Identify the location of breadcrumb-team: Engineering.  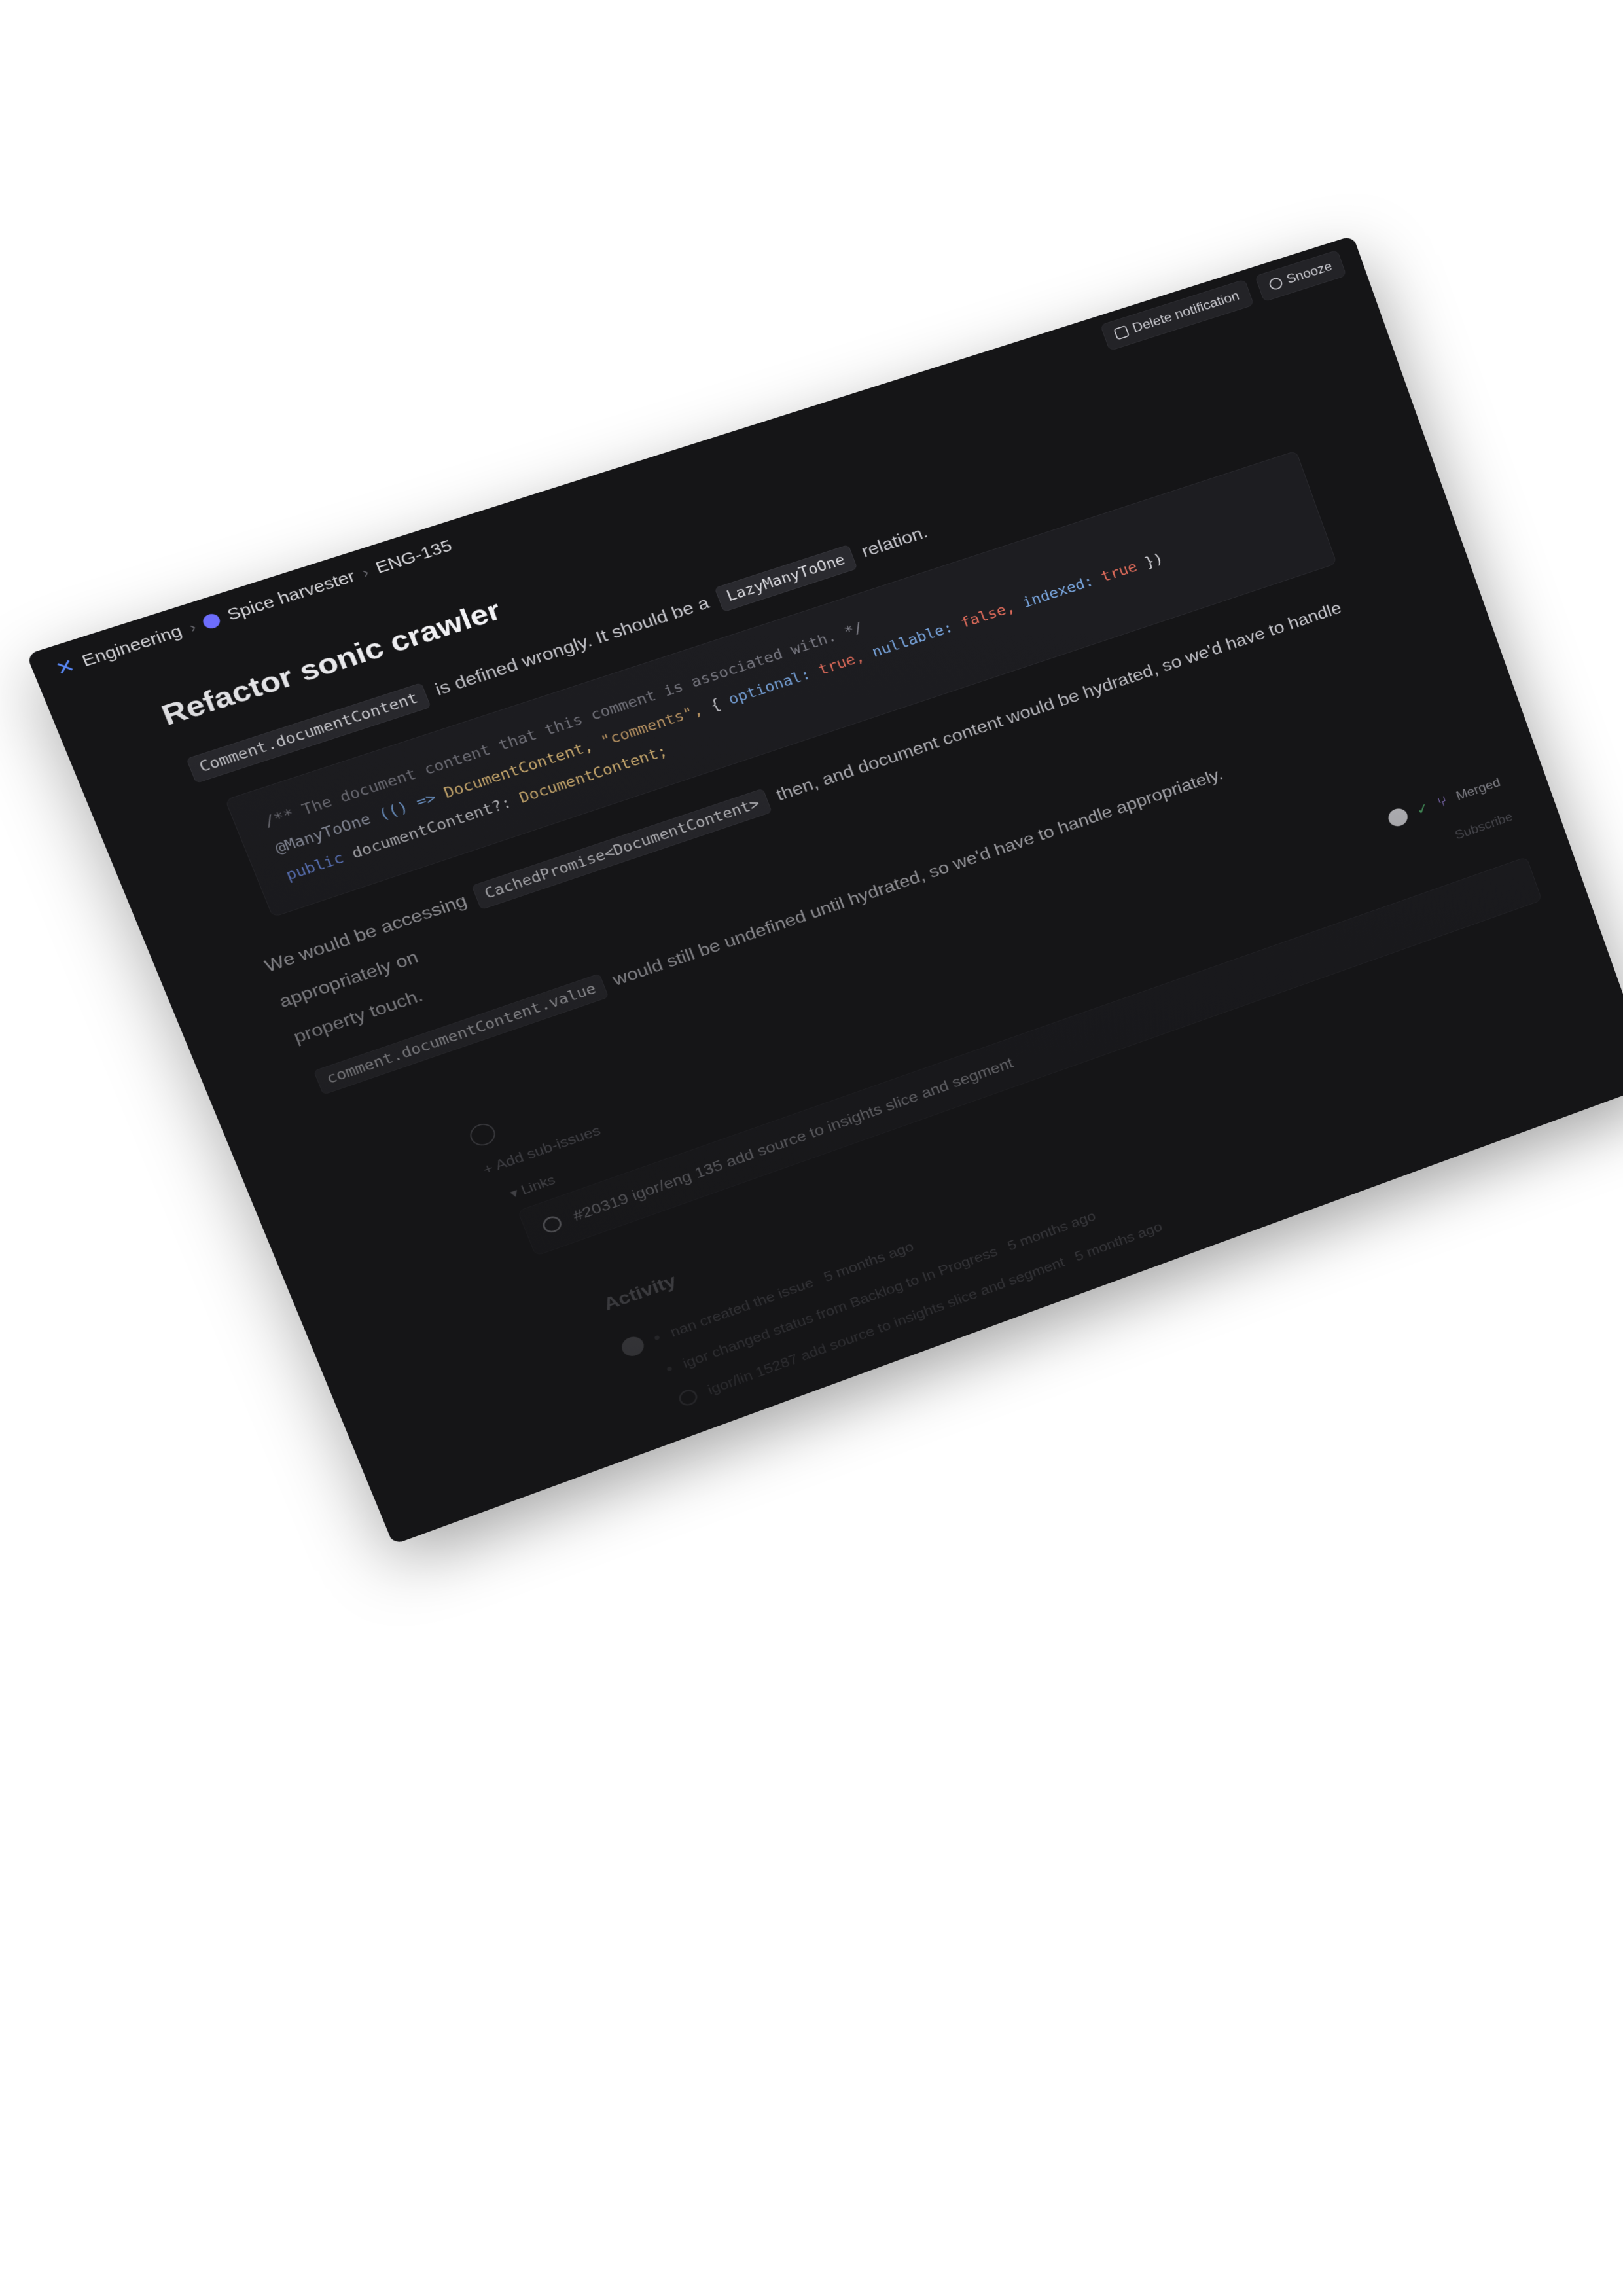
(132, 646).